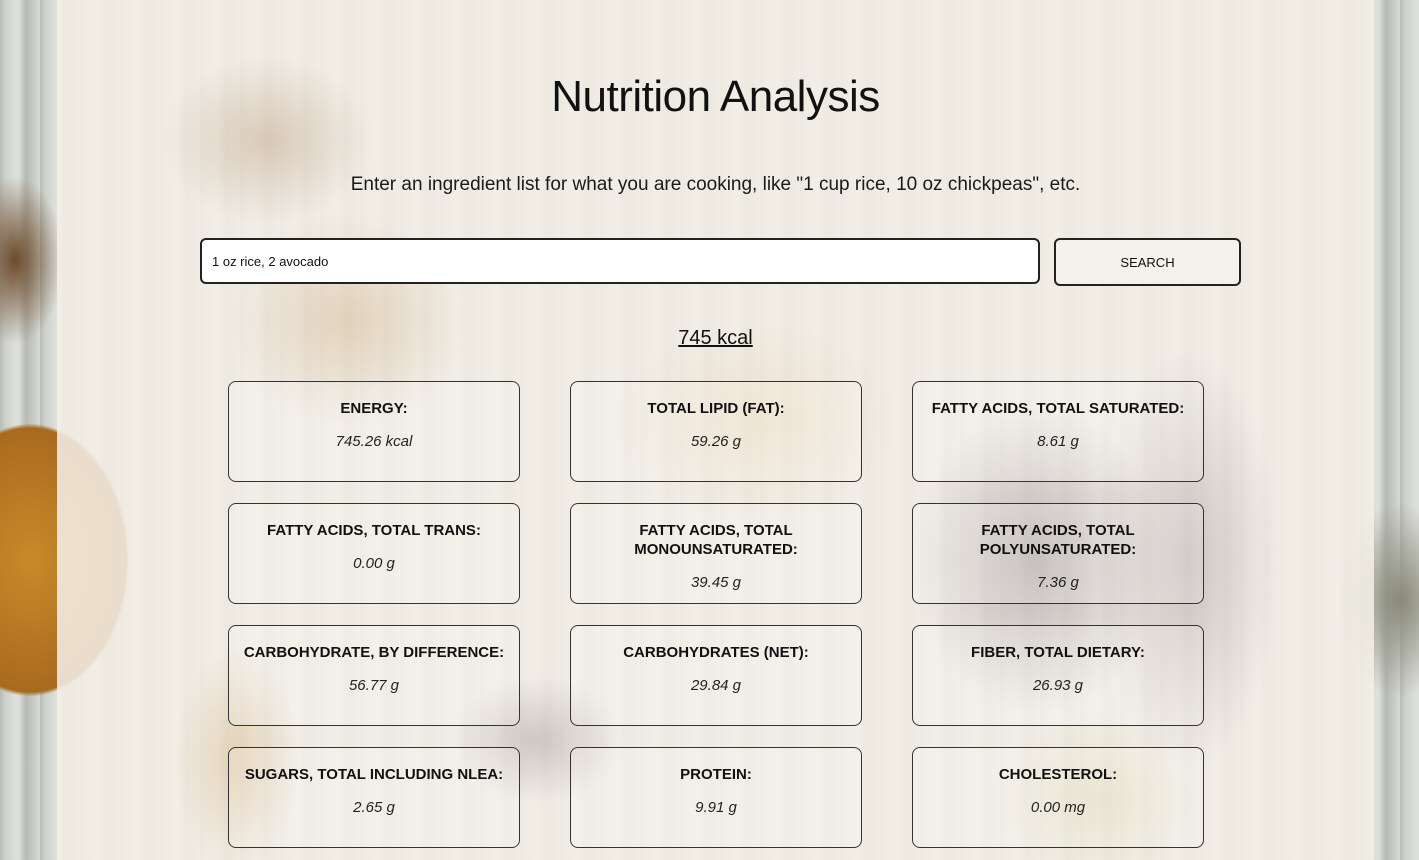 Image resolution: width=1419 pixels, height=860 pixels. I want to click on nutrient-label: FATTY ACIDS, TOTAL TRANS:, so click(374, 530).